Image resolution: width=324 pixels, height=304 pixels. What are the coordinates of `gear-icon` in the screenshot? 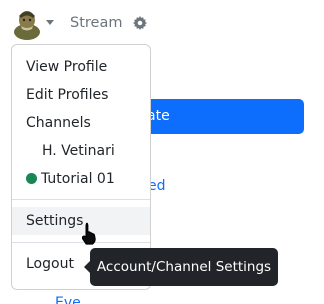 It's located at (140, 23).